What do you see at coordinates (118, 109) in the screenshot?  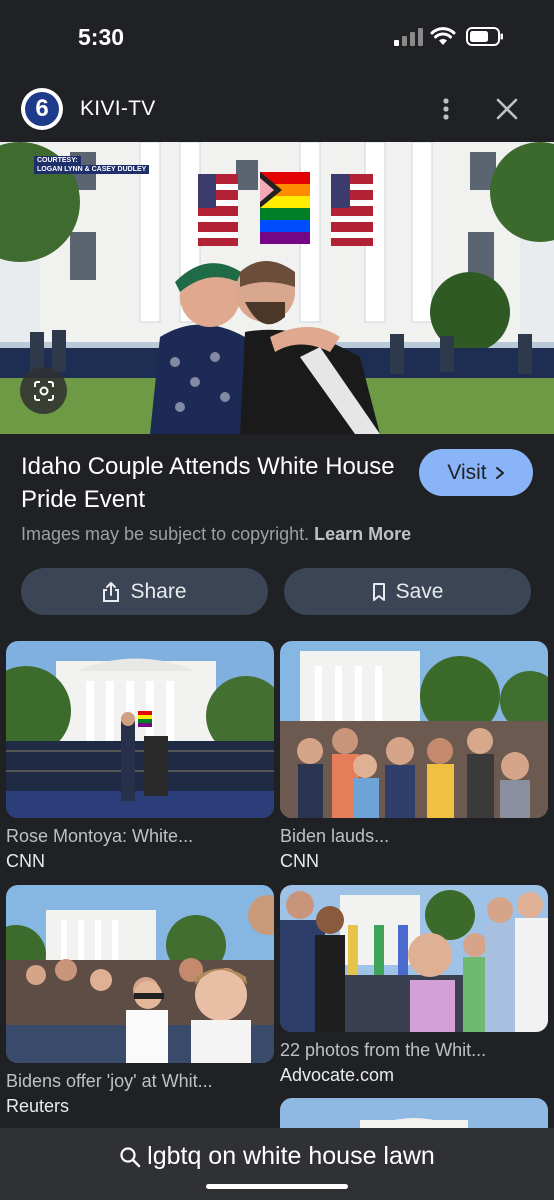 I see `source-name: KIVI-TV` at bounding box center [118, 109].